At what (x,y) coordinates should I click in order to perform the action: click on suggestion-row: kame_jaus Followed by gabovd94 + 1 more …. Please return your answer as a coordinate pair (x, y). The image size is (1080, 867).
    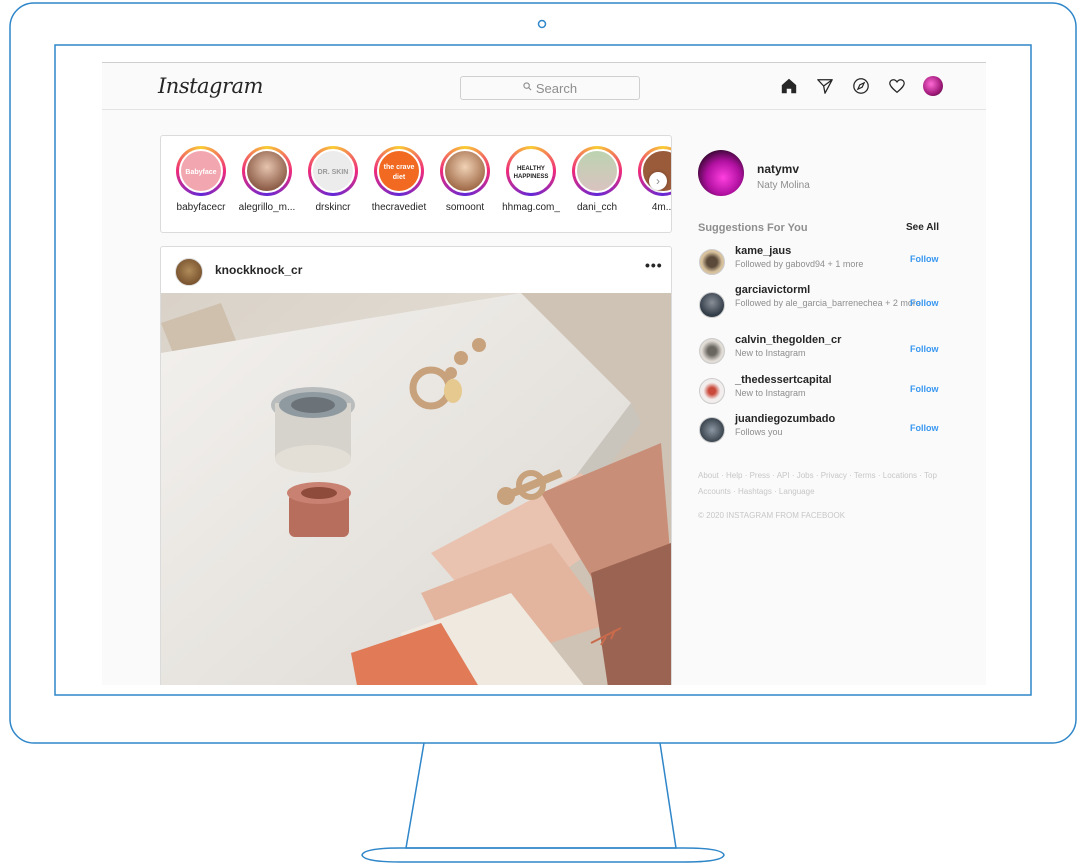
    Looking at the image, I should click on (823, 263).